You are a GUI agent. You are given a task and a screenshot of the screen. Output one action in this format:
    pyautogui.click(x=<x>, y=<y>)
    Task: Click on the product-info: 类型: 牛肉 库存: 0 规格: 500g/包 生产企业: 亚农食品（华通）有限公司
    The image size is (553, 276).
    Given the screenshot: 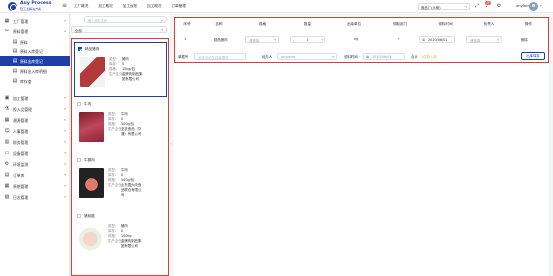 What is the action you would take?
    pyautogui.click(x=126, y=124)
    